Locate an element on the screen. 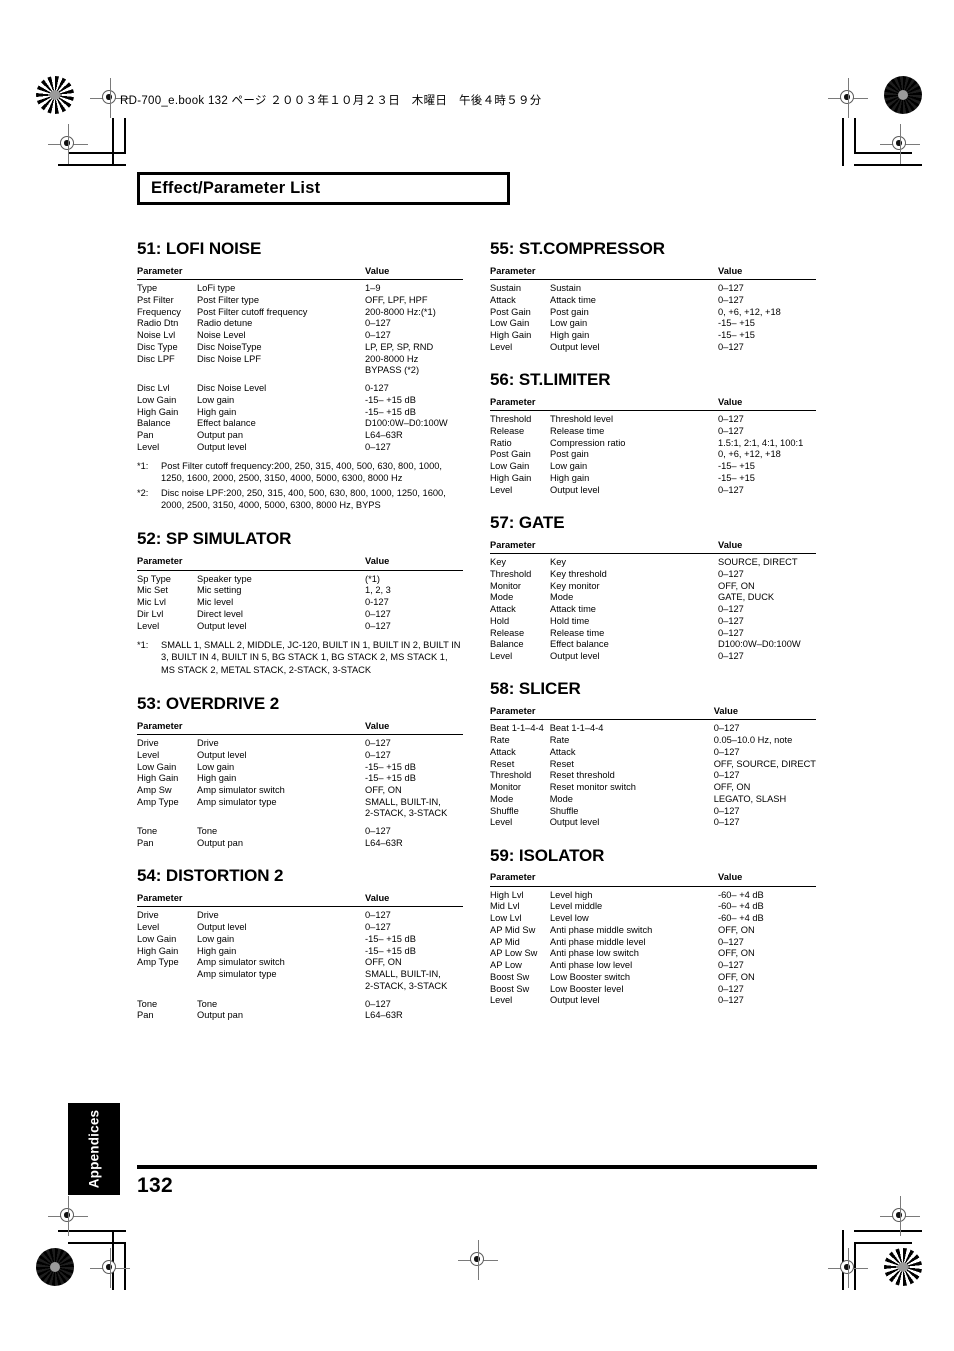  footnote-marker: *1: is located at coordinates (143, 466).